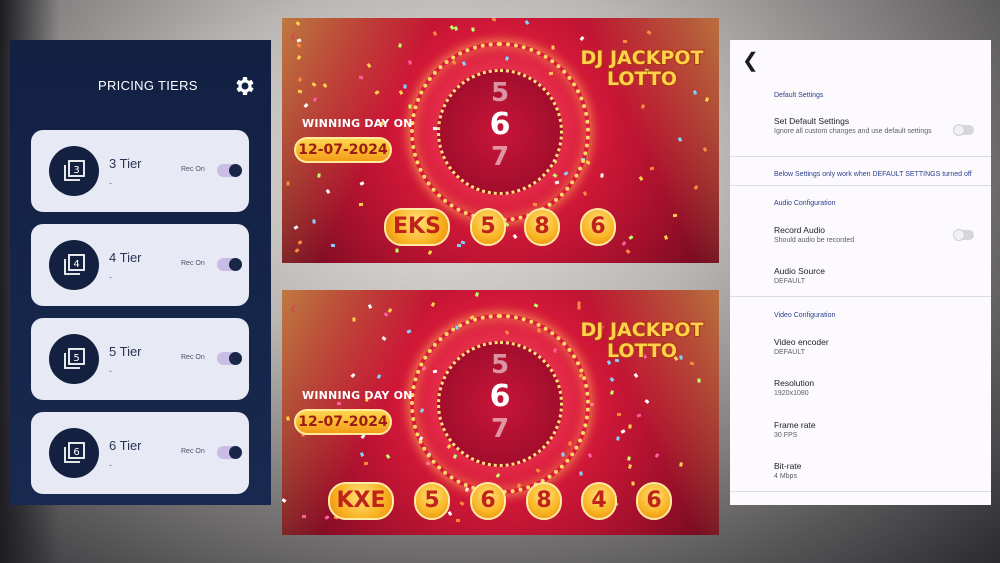  I want to click on svg-text: 3, so click(76, 170).